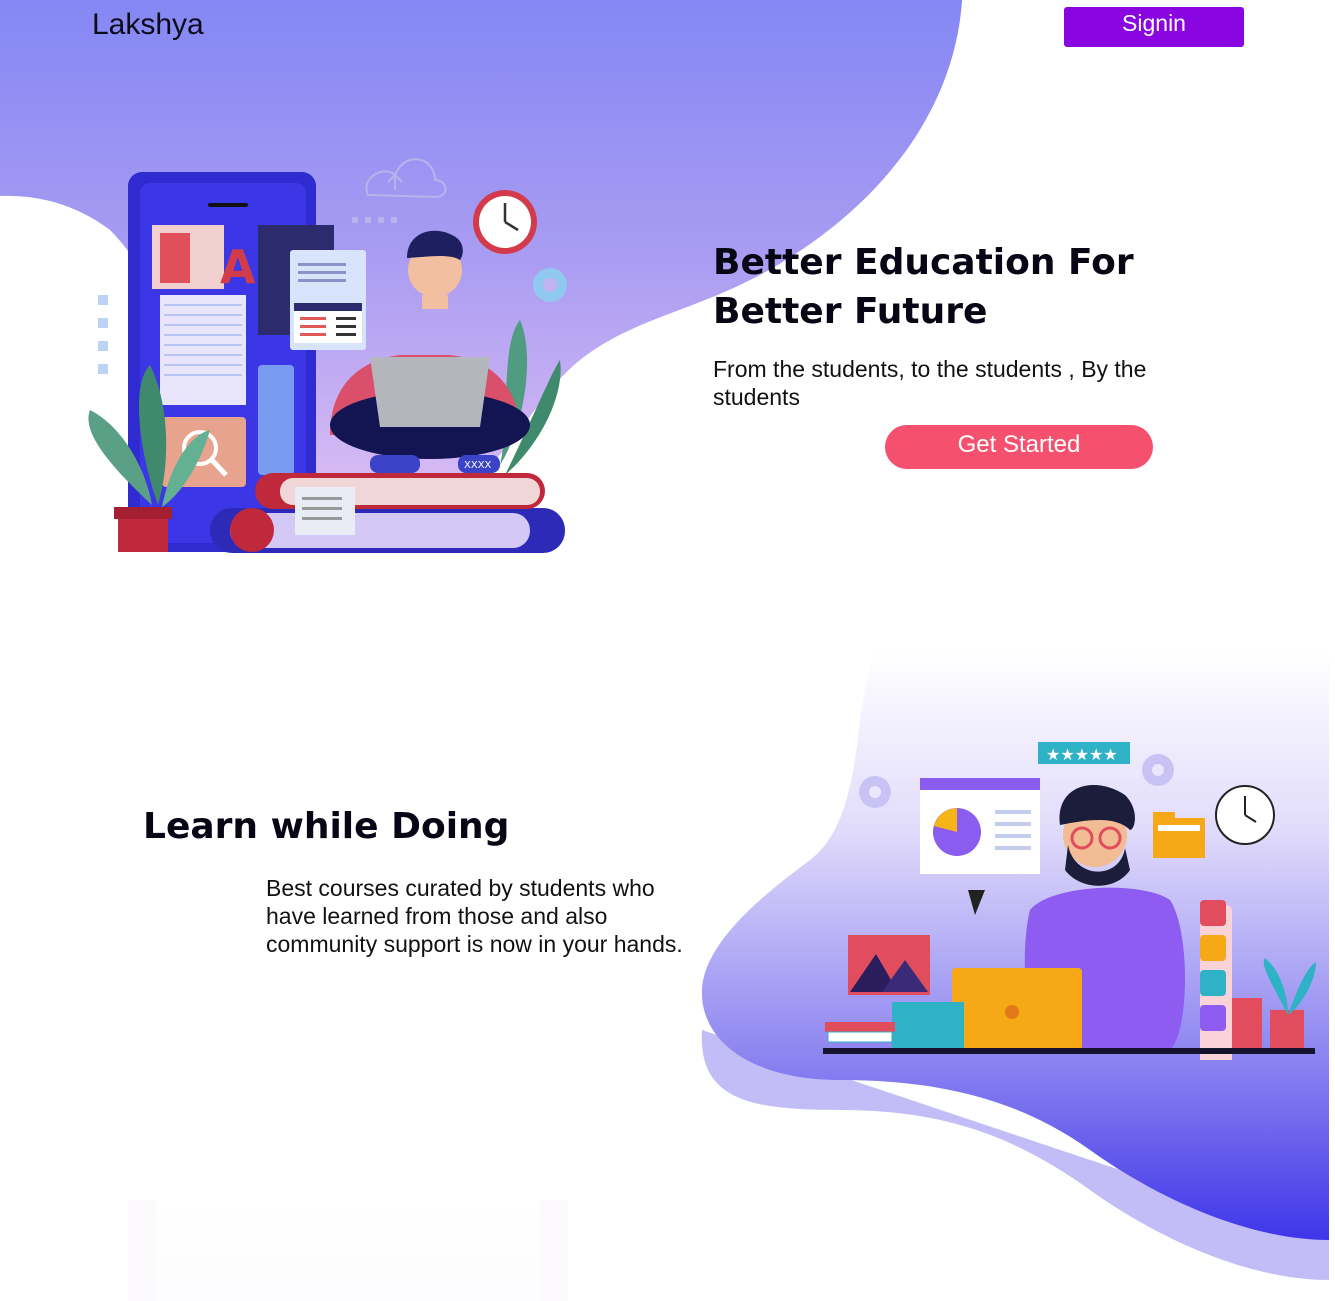 The image size is (1335, 1301). Describe the element at coordinates (1019, 447) in the screenshot. I see `get-started-button: Get Started` at that location.